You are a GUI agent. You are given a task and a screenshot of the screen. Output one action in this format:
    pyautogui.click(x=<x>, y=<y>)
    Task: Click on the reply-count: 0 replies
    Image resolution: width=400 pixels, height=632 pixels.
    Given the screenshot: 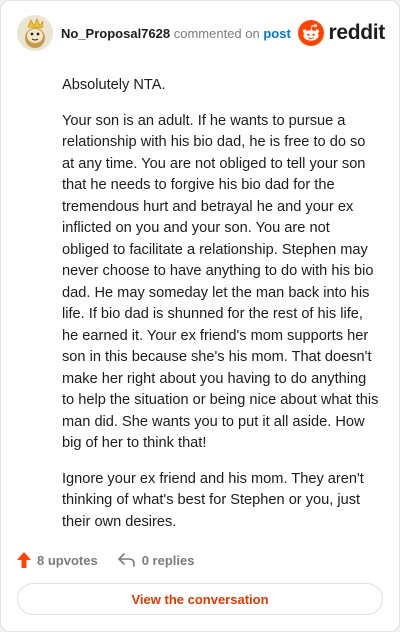 What is the action you would take?
    pyautogui.click(x=156, y=560)
    